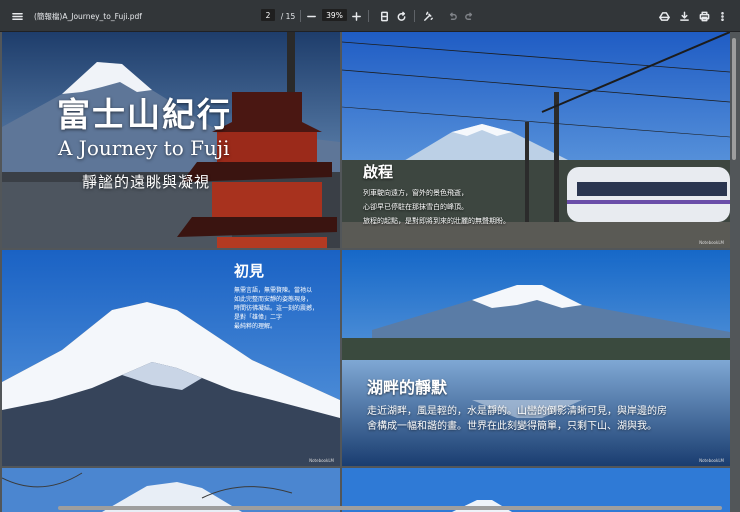 This screenshot has width=740, height=512. Describe the element at coordinates (517, 411) in the screenshot. I see `lakeside-line: 走近湖畔，風是輕的，水是靜的。山巒的倒影清晰可見，與岸邊的房` at that location.